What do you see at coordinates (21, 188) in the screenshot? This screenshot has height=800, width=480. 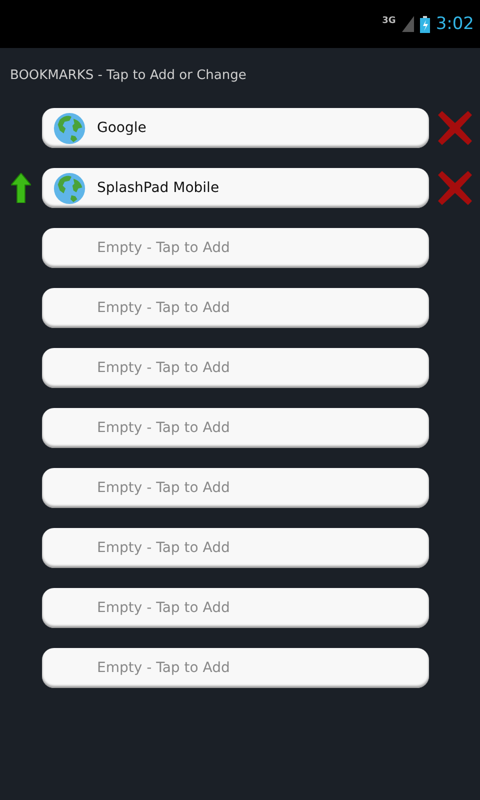 I see `up-arrow-icon` at bounding box center [21, 188].